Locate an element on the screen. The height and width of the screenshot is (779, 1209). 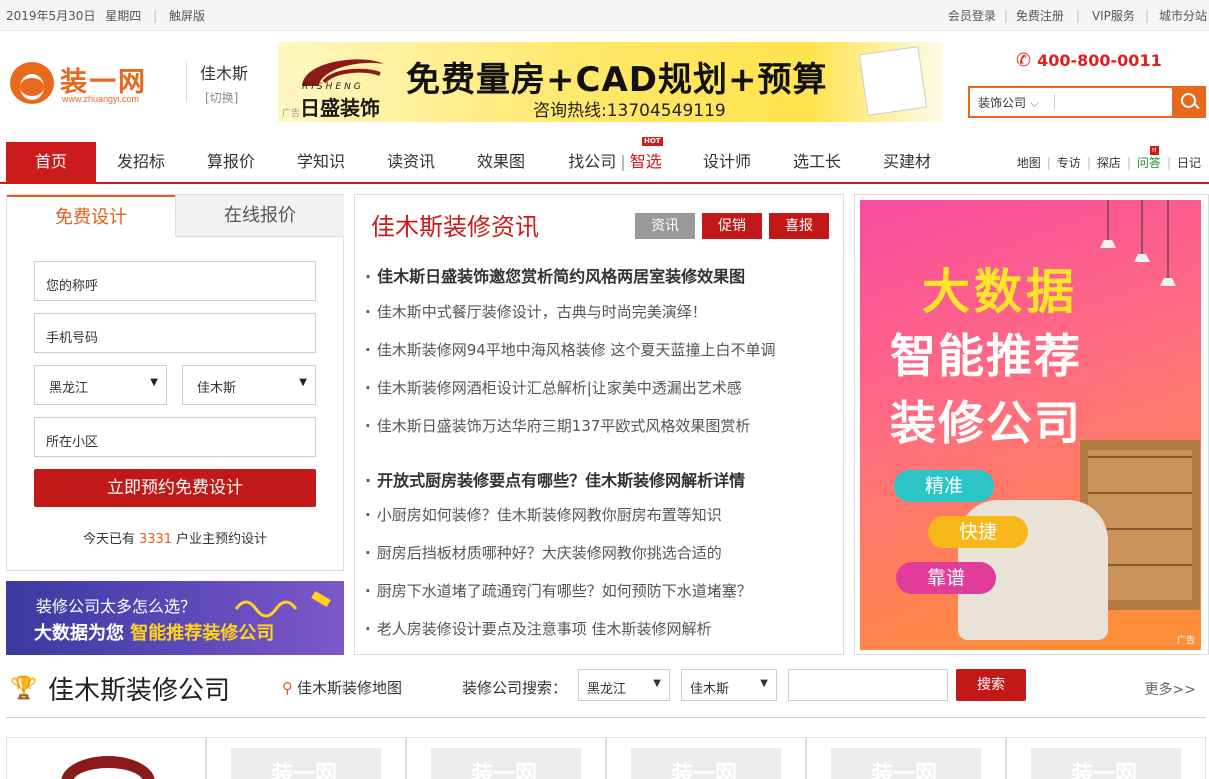
tab-online-quote: 在线报价 is located at coordinates (259, 216).